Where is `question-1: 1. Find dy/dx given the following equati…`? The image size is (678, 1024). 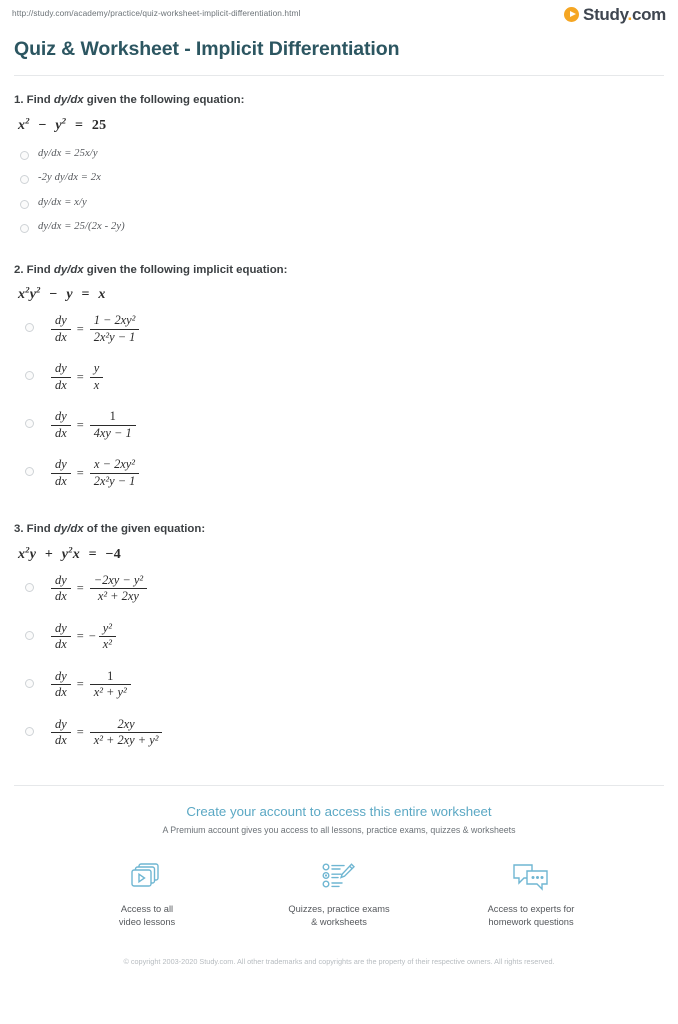 question-1: 1. Find dy/dx given the following equati… is located at coordinates (339, 155).